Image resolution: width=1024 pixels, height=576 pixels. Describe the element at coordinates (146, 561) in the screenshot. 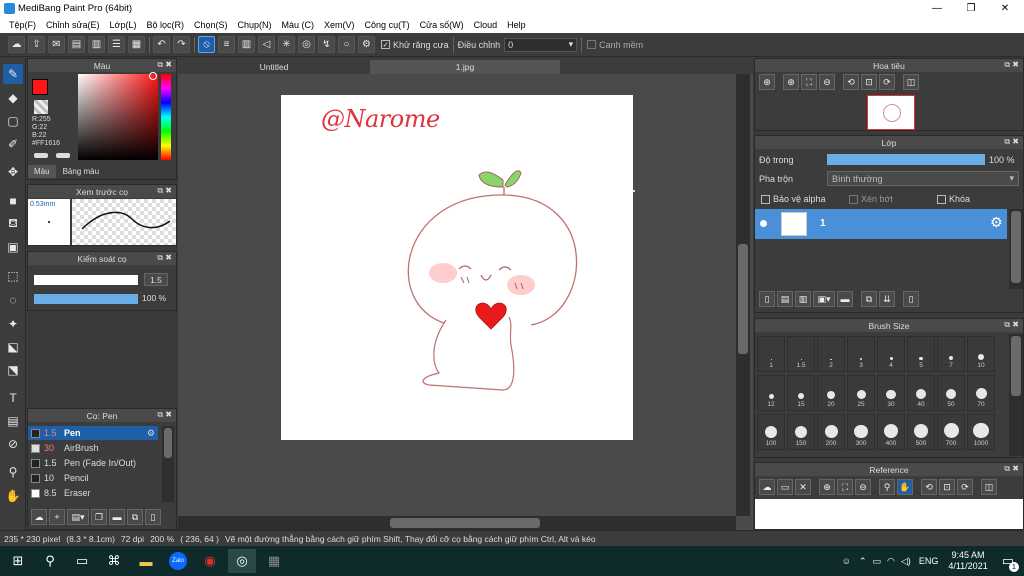

I see `file-explorer-icon: ▬` at that location.